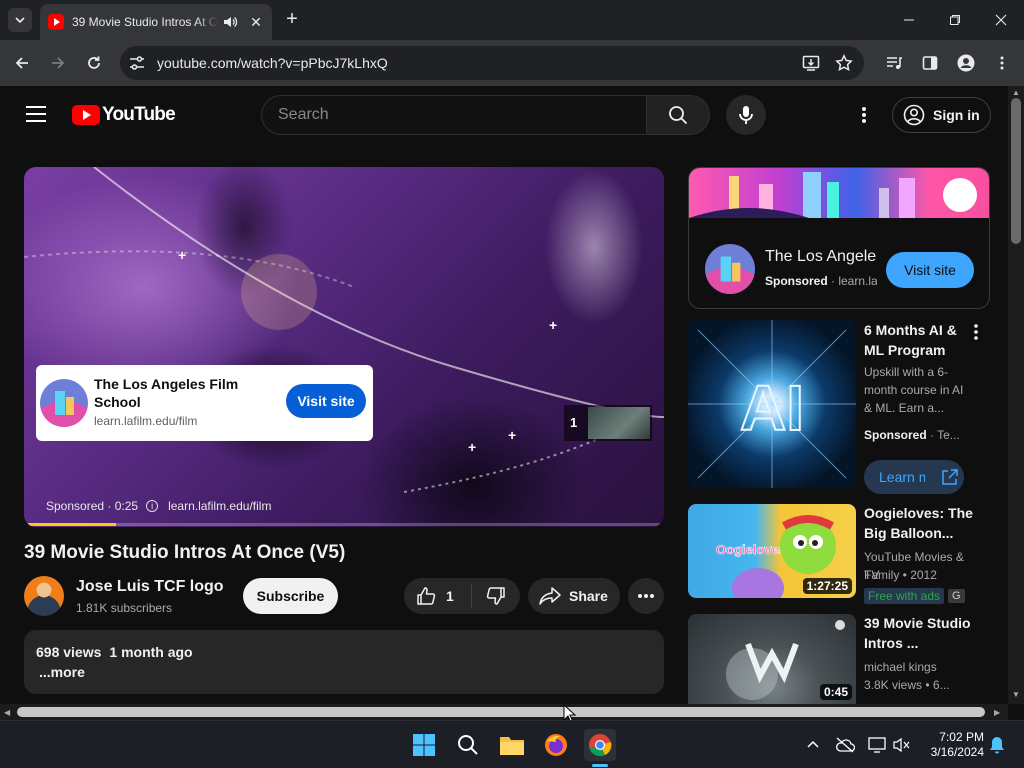 The height and width of the screenshot is (768, 1024). What do you see at coordinates (600, 765) in the screenshot?
I see `active-app-indicator` at bounding box center [600, 765].